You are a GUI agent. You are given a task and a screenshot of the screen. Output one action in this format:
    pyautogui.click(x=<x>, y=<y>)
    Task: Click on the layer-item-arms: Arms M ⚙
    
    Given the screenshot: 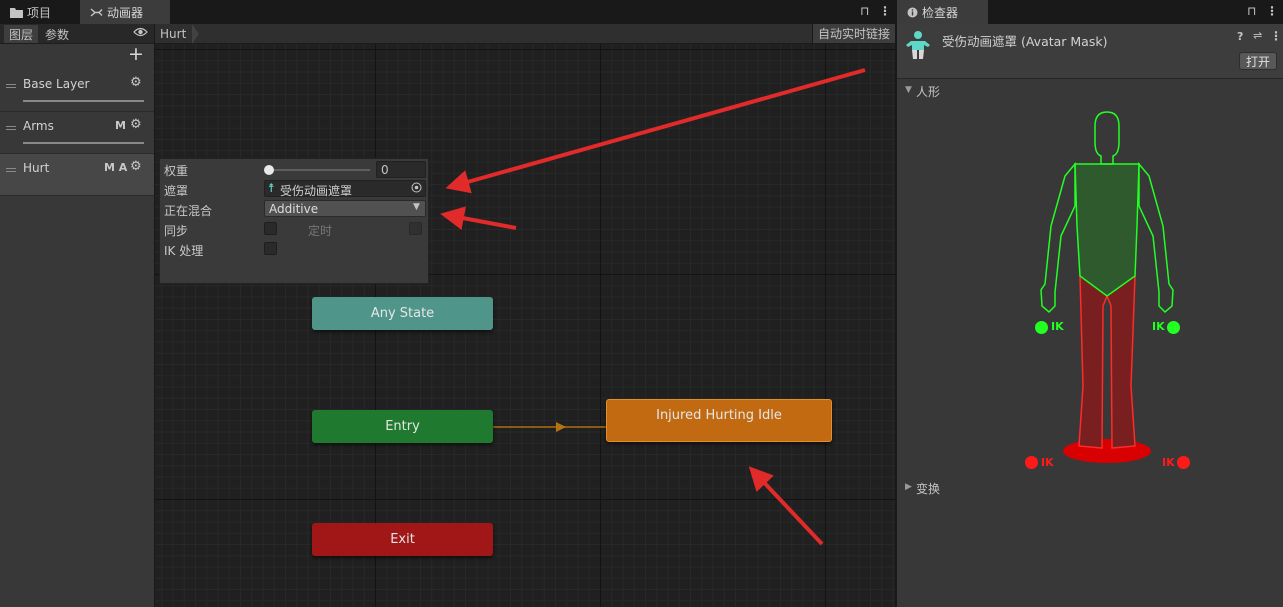 What is the action you would take?
    pyautogui.click(x=77, y=133)
    